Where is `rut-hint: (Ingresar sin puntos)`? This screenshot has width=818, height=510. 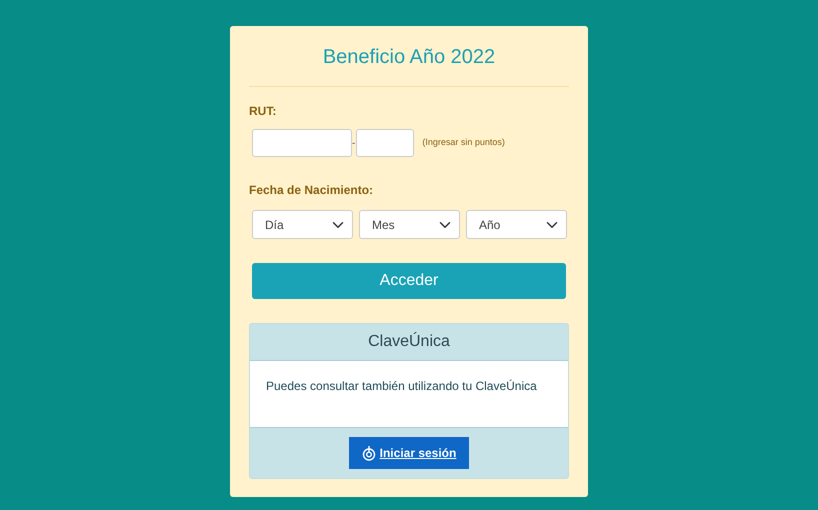 rut-hint: (Ingresar sin puntos) is located at coordinates (463, 143).